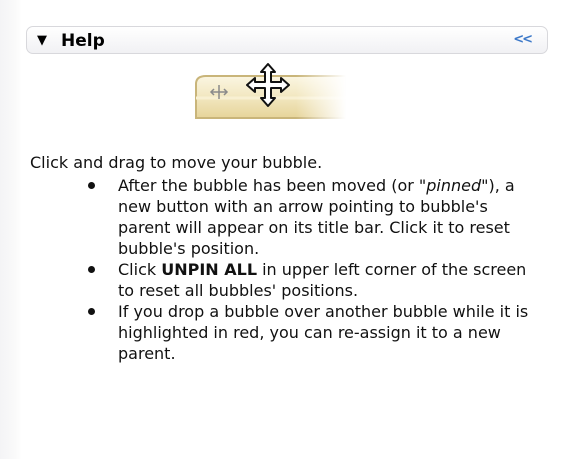 This screenshot has width=562, height=459. I want to click on double-chevron-left-icon: <<, so click(523, 40).